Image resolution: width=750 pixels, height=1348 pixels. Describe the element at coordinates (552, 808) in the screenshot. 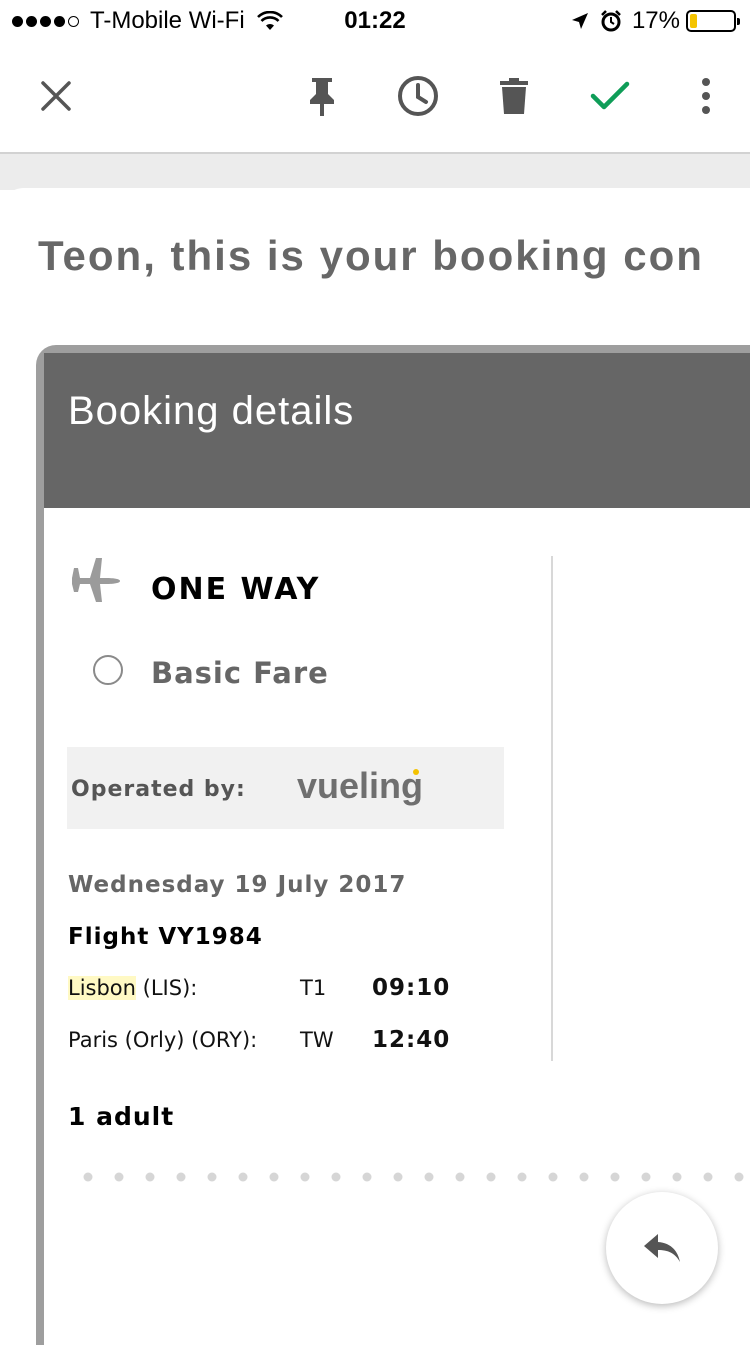

I see `column-divider` at that location.